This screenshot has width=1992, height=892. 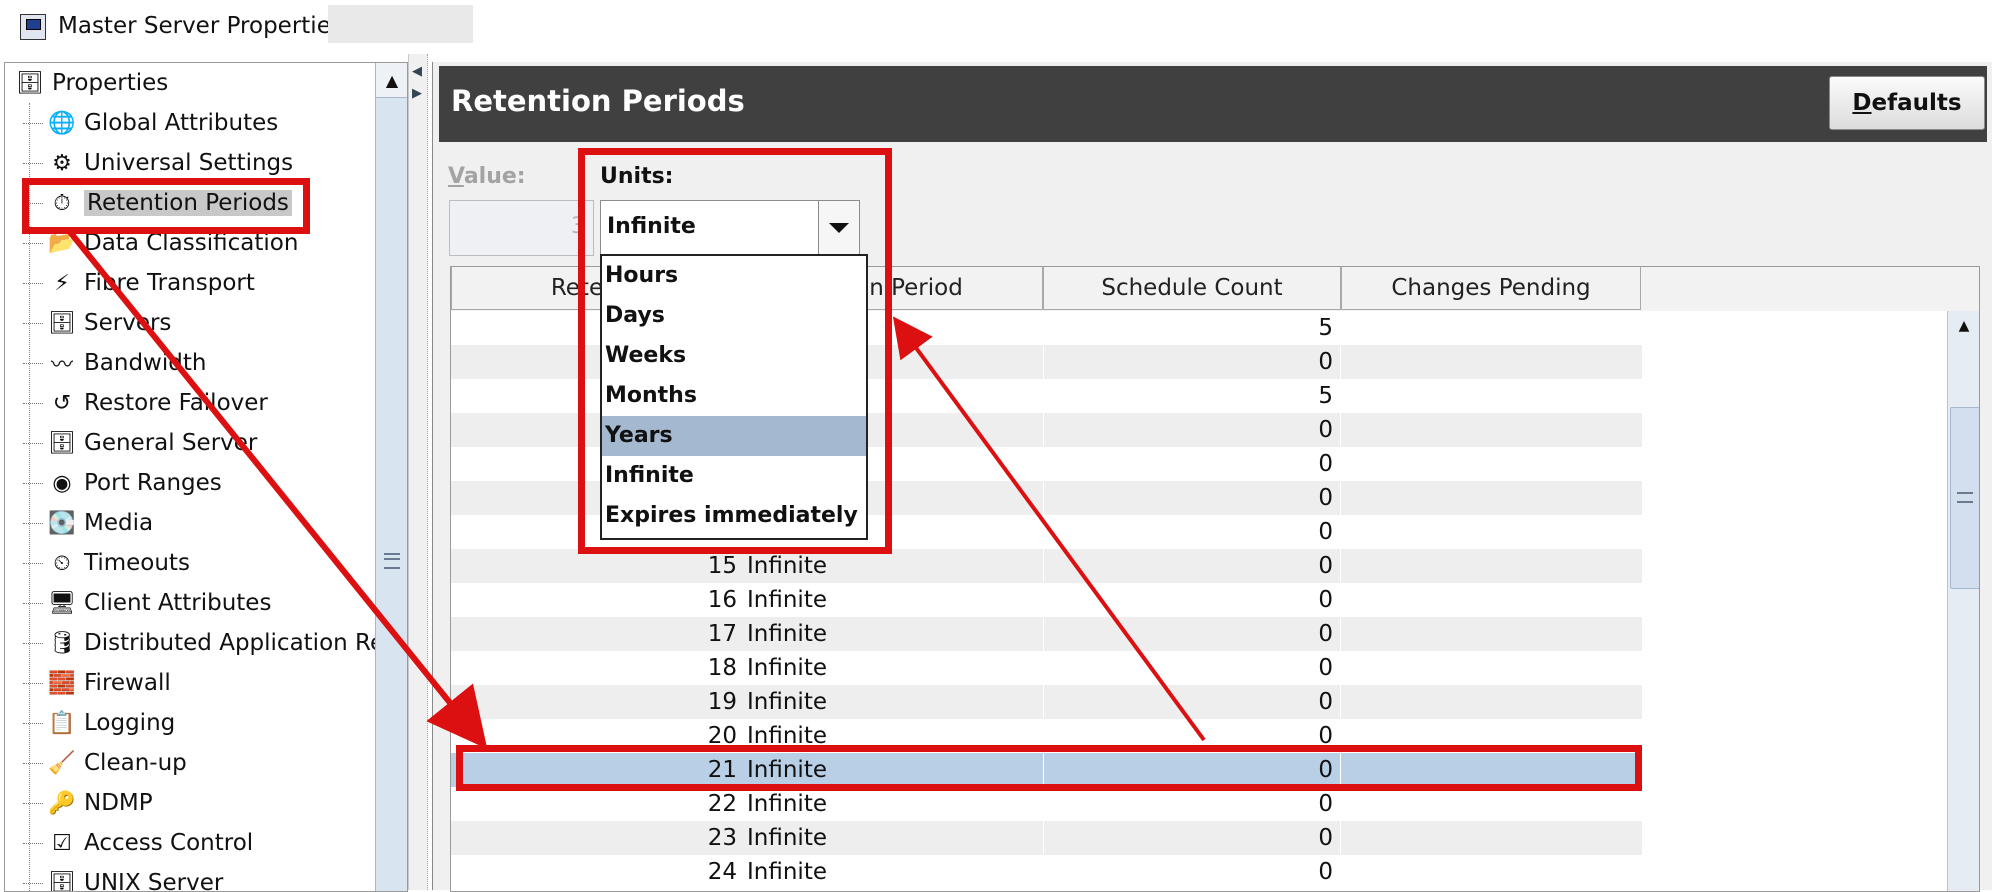 I want to click on failover-icon: ↺, so click(x=62, y=403).